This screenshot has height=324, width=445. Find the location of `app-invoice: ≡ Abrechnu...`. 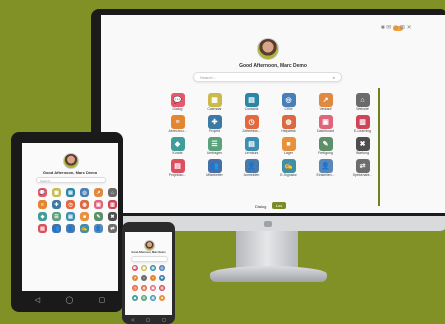

app-invoice: ≡ Abrechnu... is located at coordinates (177, 124).